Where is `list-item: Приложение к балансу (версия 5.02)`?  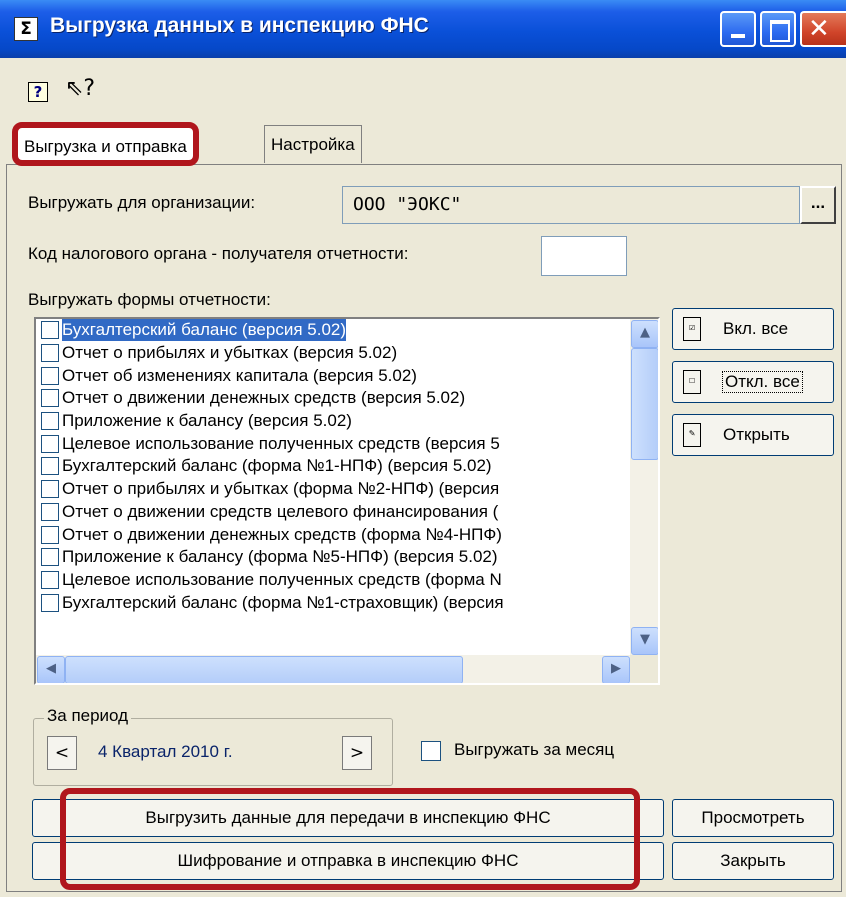
list-item: Приложение к балансу (версия 5.02) is located at coordinates (333, 421).